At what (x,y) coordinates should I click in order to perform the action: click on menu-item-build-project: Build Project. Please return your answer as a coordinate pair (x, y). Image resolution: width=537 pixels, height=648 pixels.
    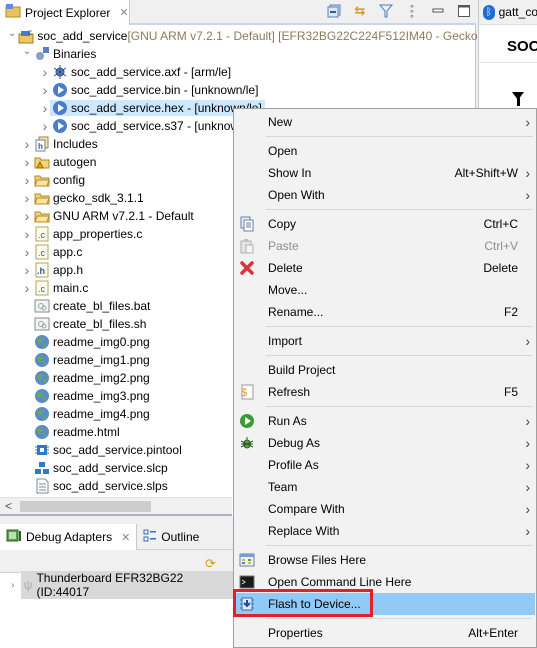
    Looking at the image, I should click on (385, 370).